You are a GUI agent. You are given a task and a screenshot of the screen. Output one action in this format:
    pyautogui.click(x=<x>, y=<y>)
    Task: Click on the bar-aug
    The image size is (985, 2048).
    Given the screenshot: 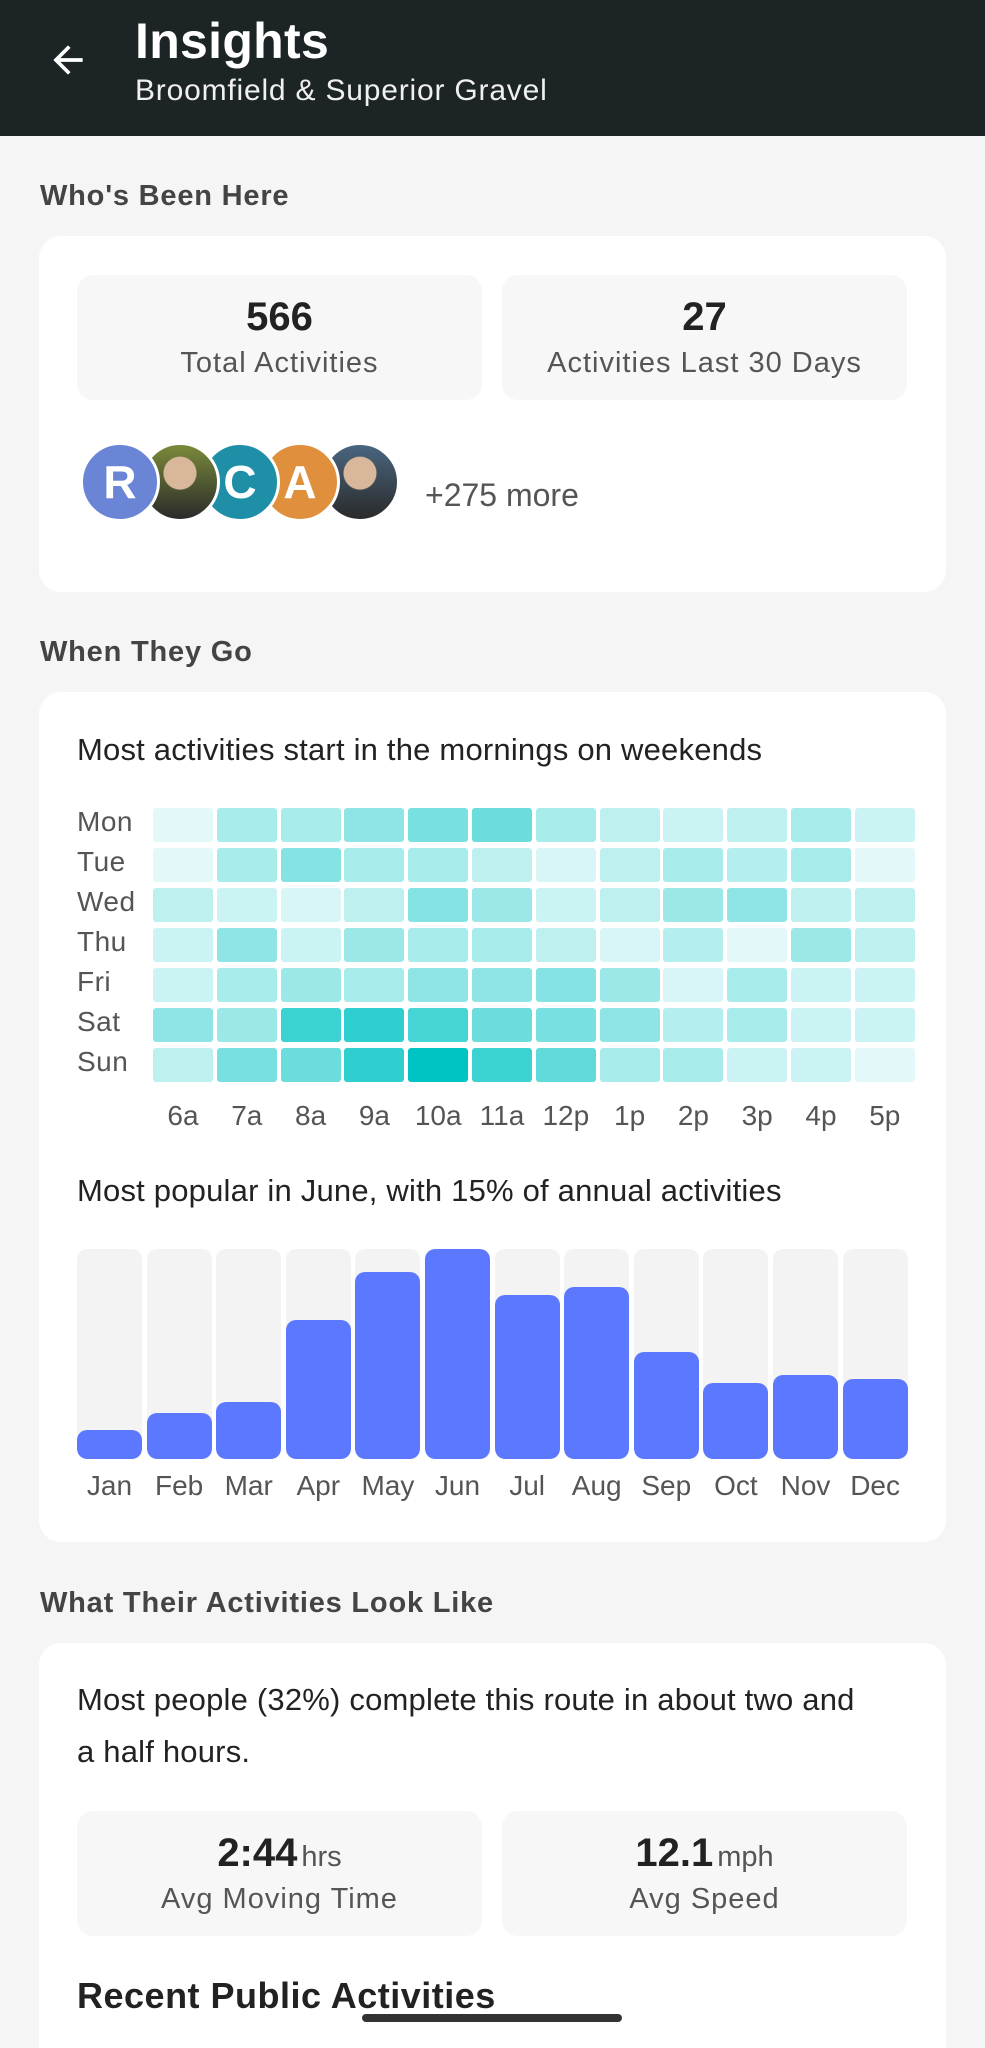 What is the action you would take?
    pyautogui.click(x=597, y=1372)
    